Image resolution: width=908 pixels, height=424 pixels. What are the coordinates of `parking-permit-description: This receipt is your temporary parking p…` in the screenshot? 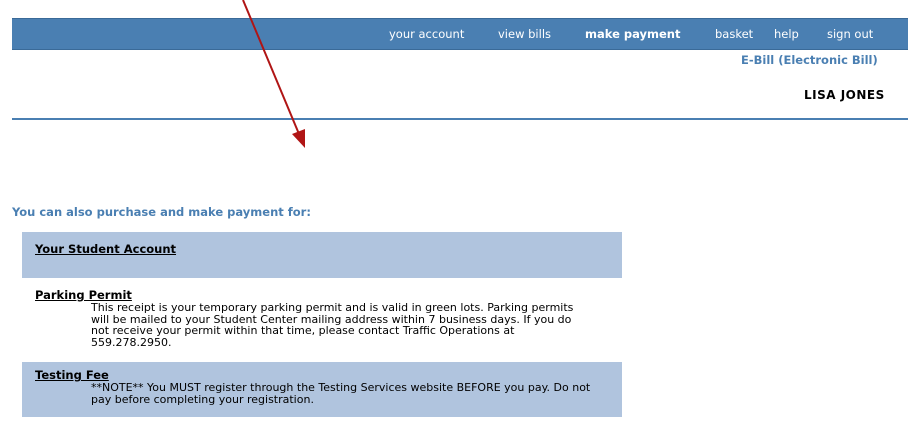 It's located at (332, 325).